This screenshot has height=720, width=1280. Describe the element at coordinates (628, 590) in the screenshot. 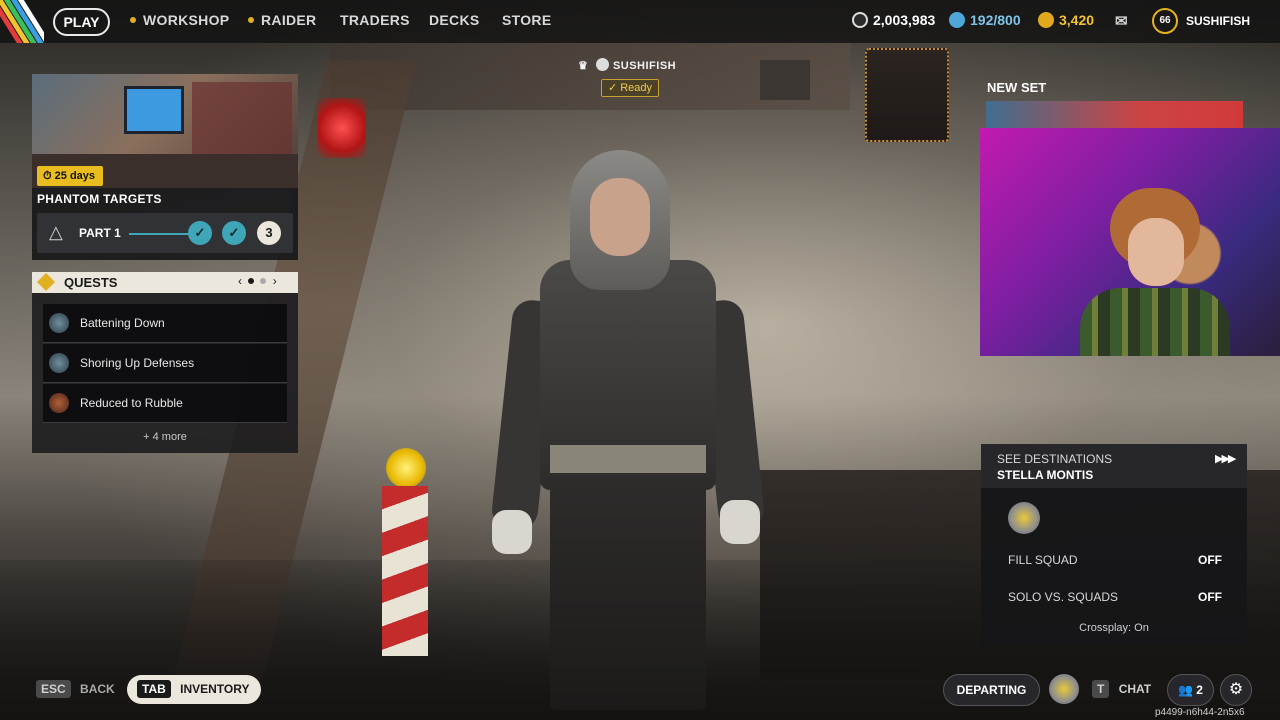

I see `character-legs` at that location.